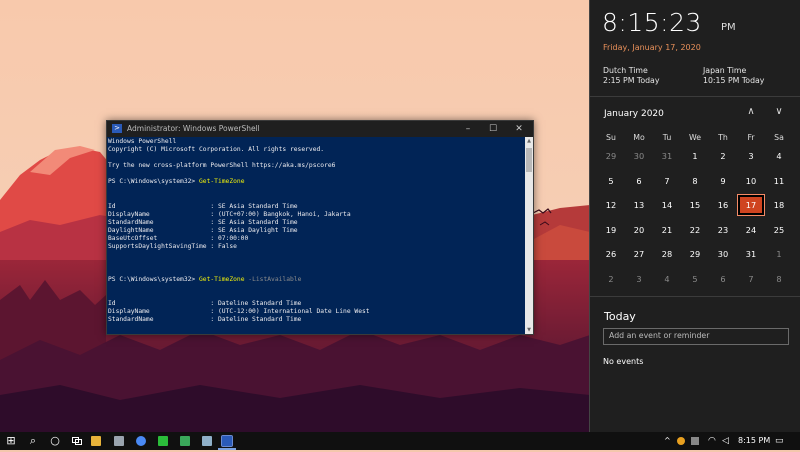 The image size is (800, 452). What do you see at coordinates (779, 111) in the screenshot?
I see `next-month-icon: ∨` at bounding box center [779, 111].